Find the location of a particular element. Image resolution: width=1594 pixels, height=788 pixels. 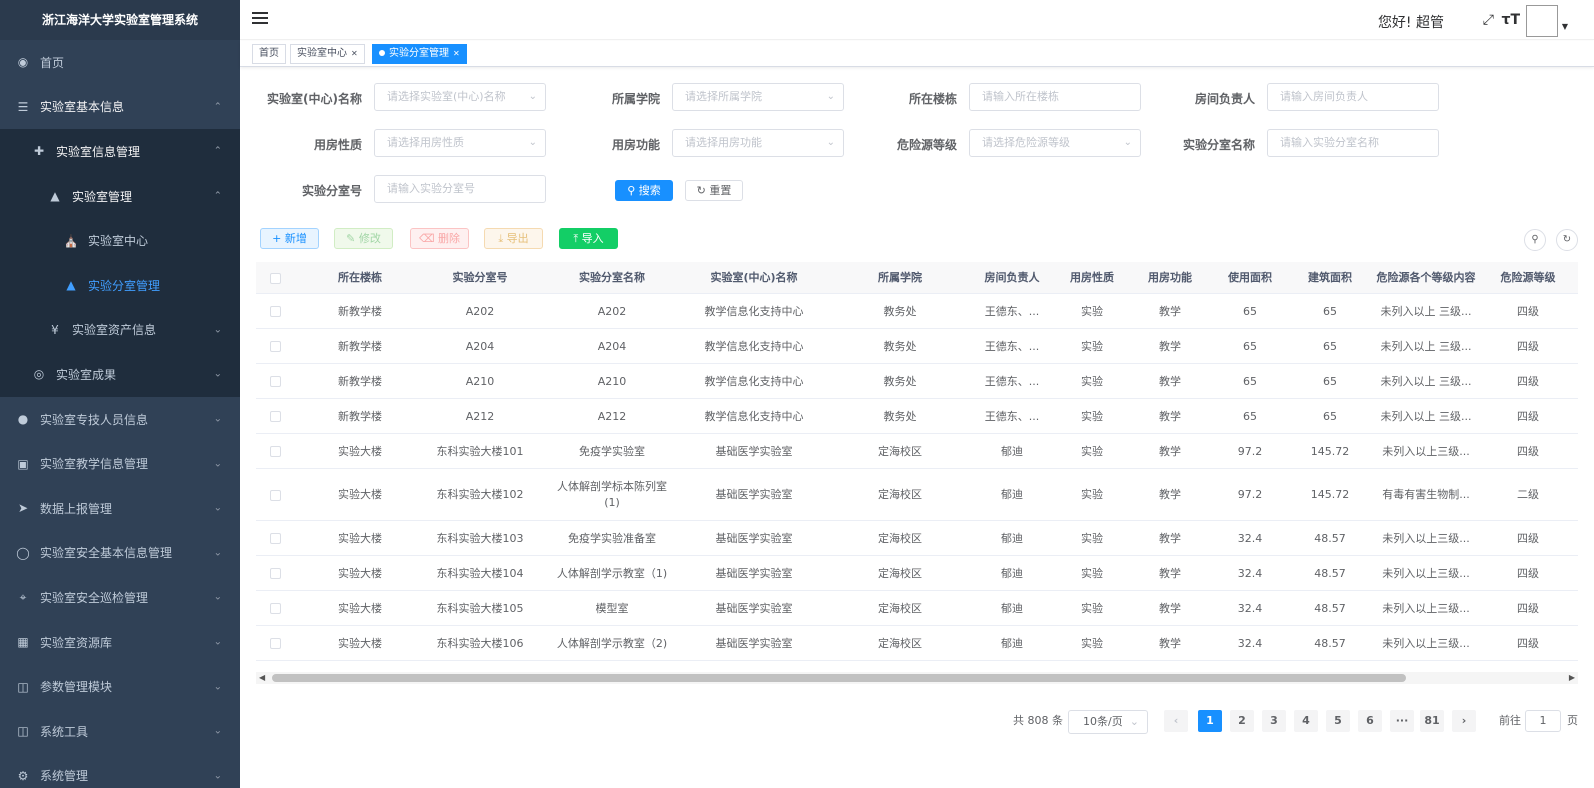

search-toggle-icon: ⚲ is located at coordinates (1535, 240).